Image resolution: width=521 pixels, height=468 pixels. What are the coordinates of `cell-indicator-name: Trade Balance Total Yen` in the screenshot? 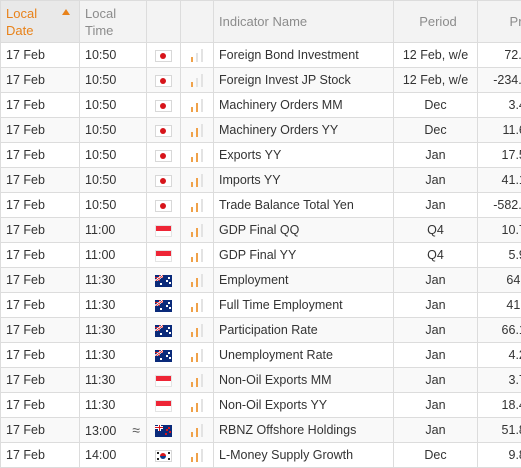 It's located at (304, 205).